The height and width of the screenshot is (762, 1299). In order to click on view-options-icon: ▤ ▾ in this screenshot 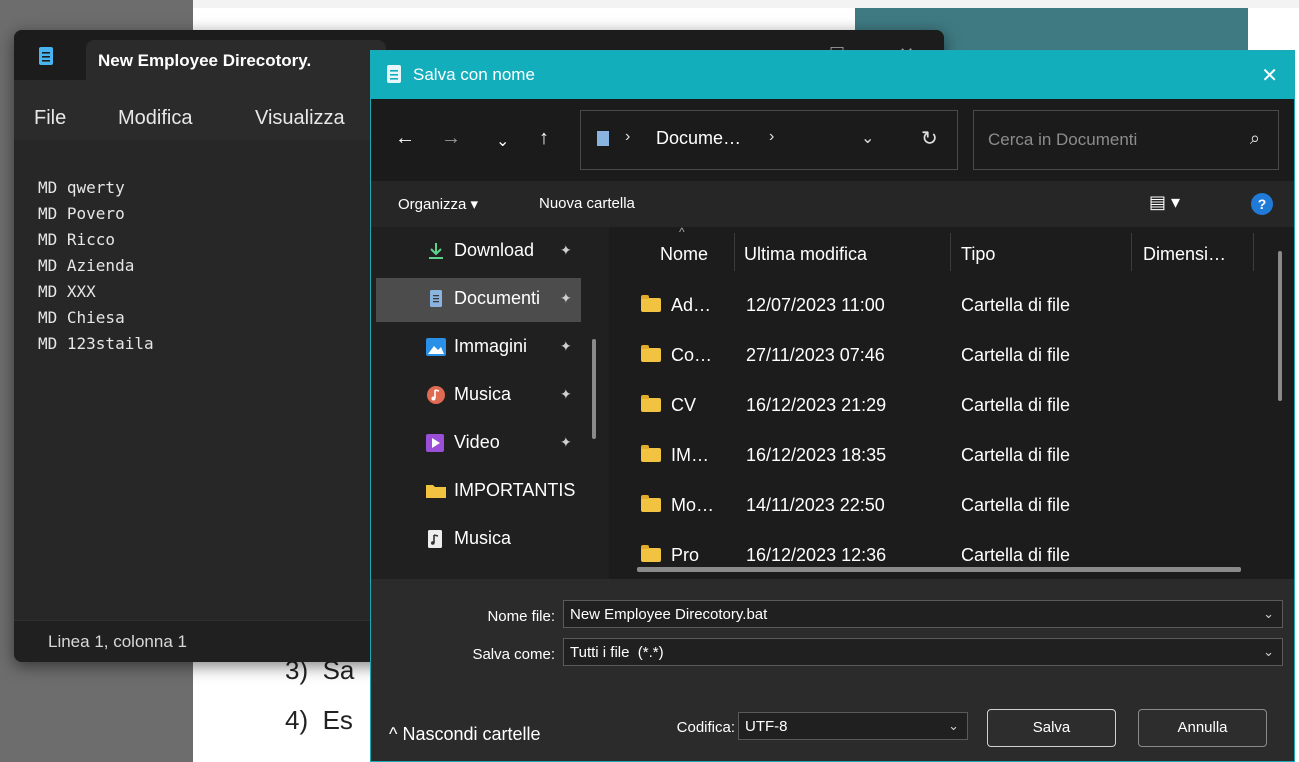, I will do `click(1164, 202)`.